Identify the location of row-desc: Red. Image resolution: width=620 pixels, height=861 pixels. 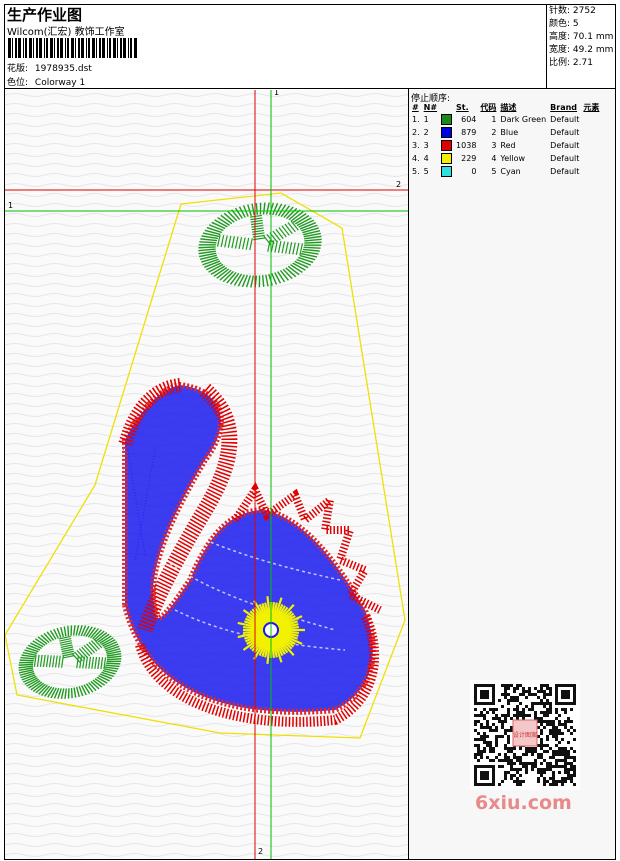
(508, 145).